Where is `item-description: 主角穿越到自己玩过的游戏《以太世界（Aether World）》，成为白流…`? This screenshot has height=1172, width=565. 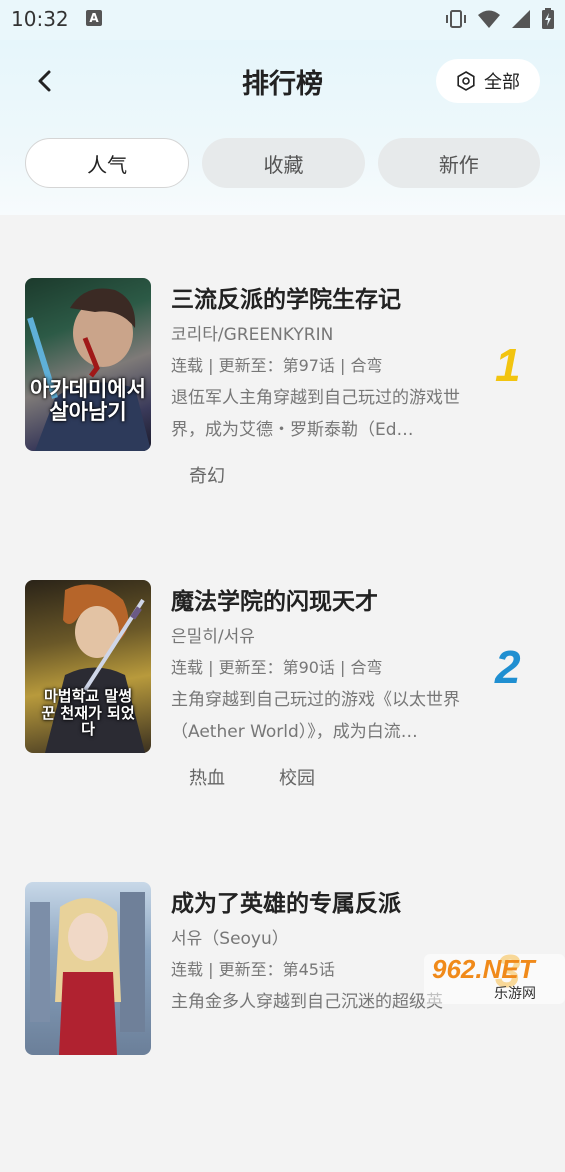 item-description: 主角穿越到自己玩过的游戏《以太世界（Aether World）》，成为白流… is located at coordinates (315, 716).